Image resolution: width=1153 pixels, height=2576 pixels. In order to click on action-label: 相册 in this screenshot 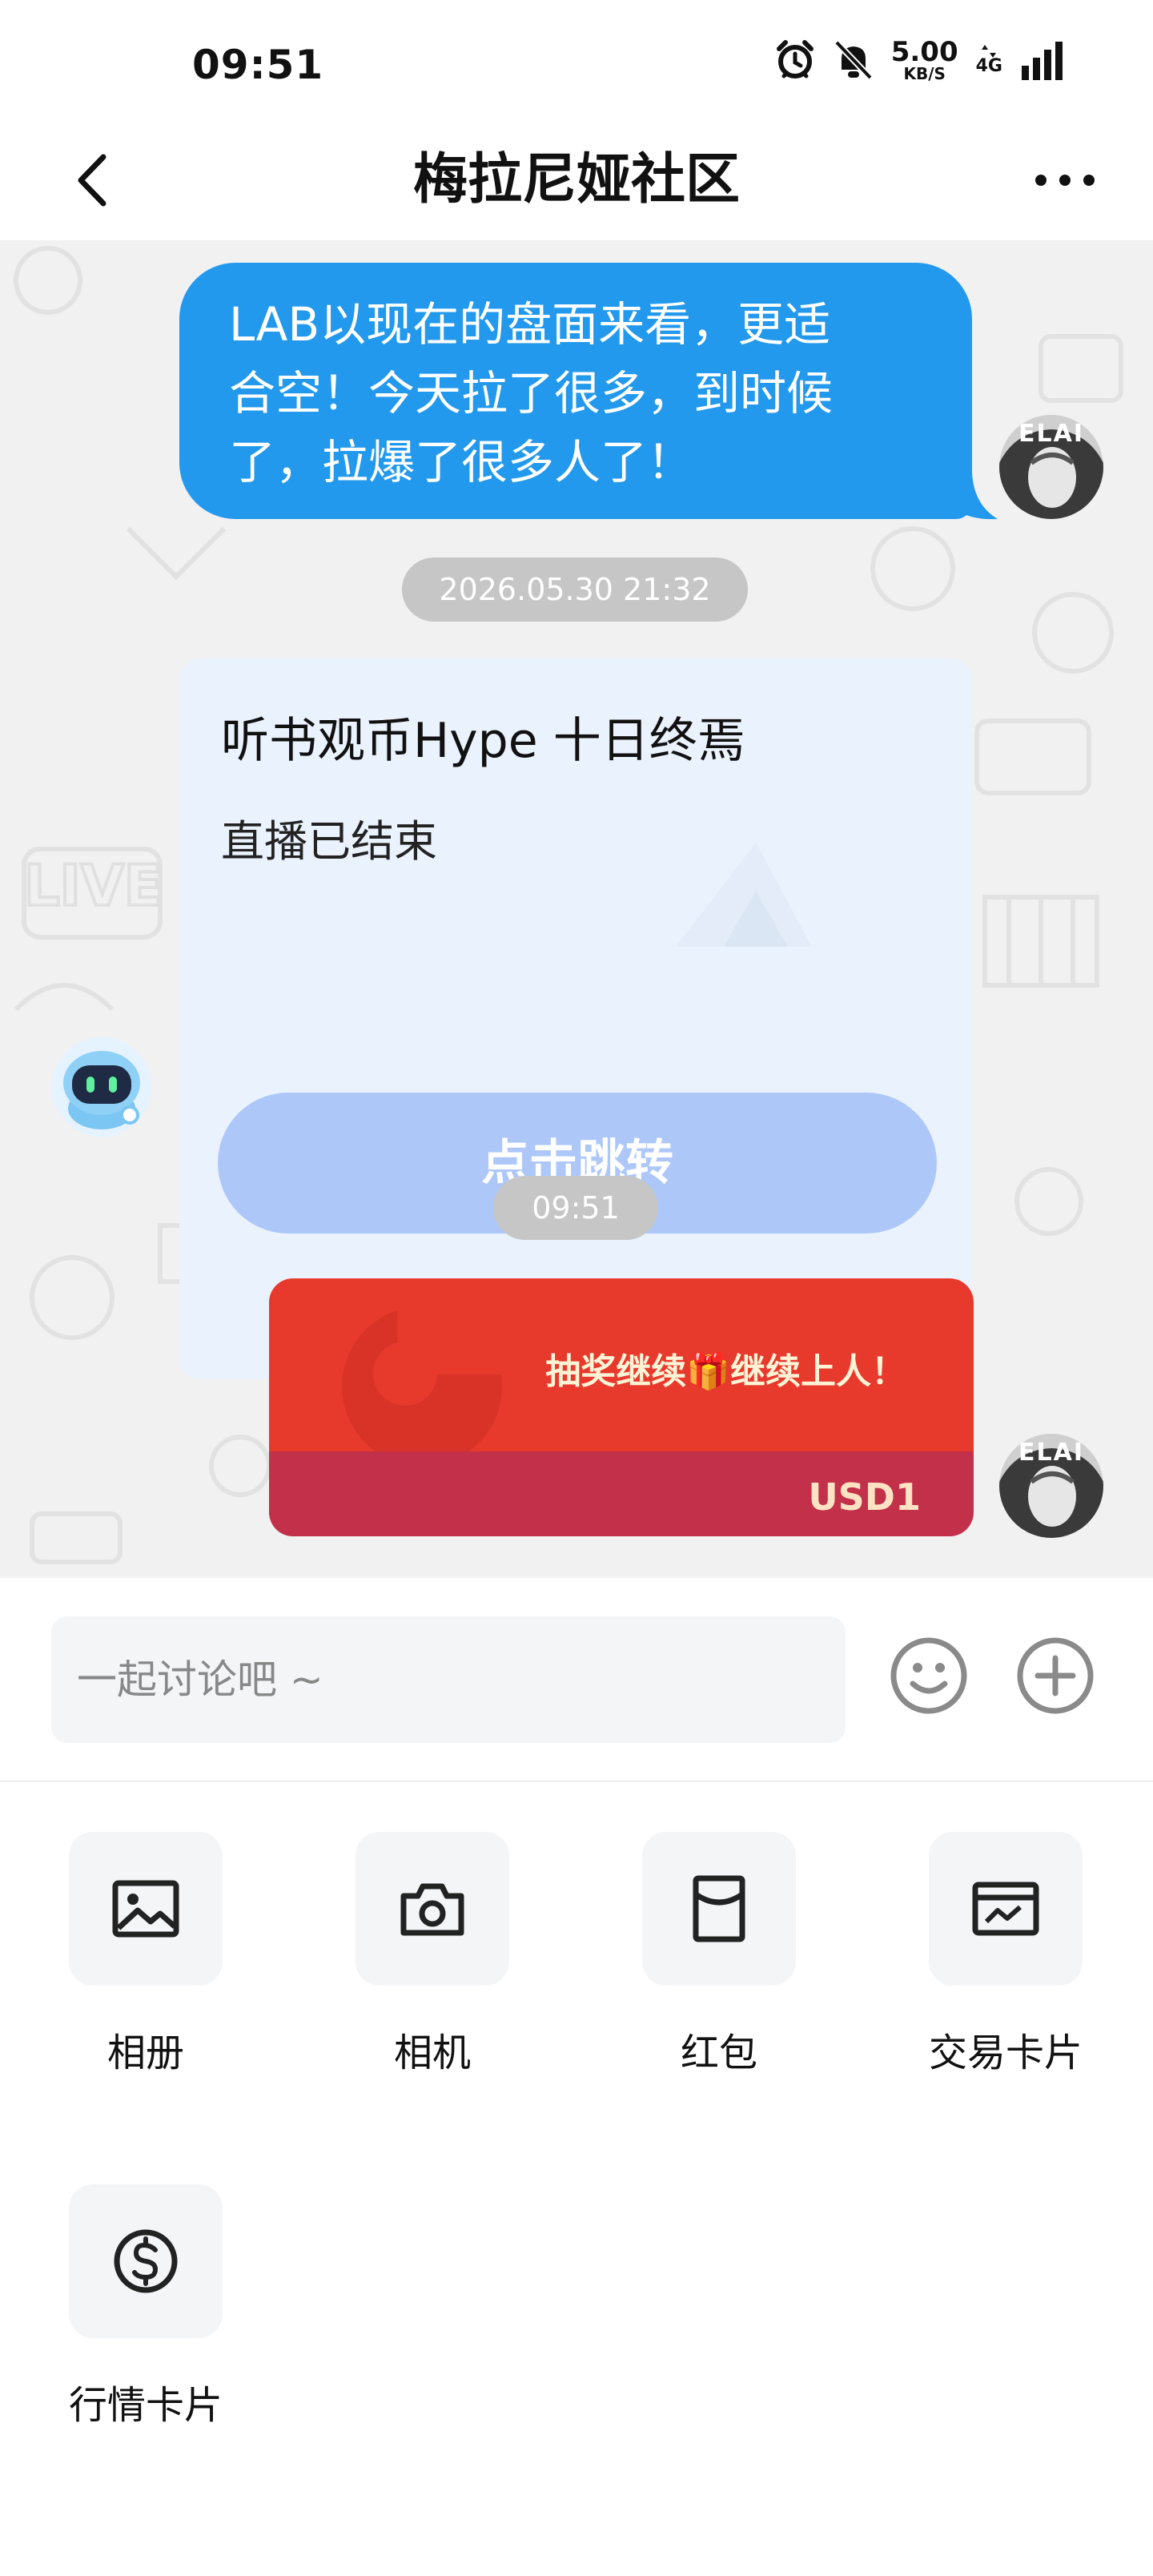, I will do `click(145, 2053)`.